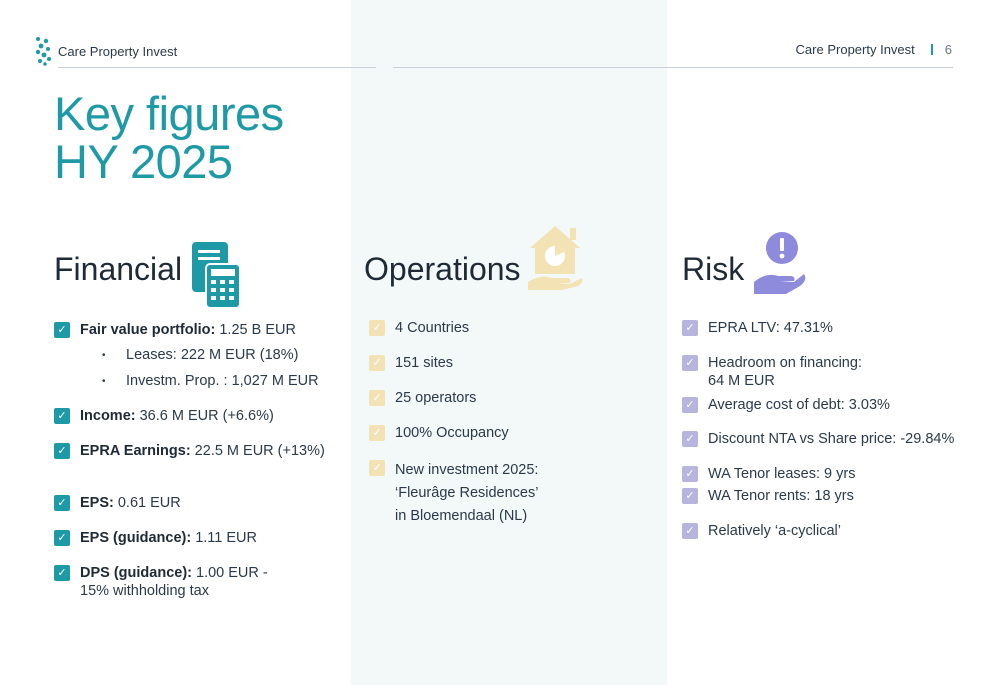  What do you see at coordinates (741, 381) in the screenshot?
I see `item-text-line2: 64 M EUR` at bounding box center [741, 381].